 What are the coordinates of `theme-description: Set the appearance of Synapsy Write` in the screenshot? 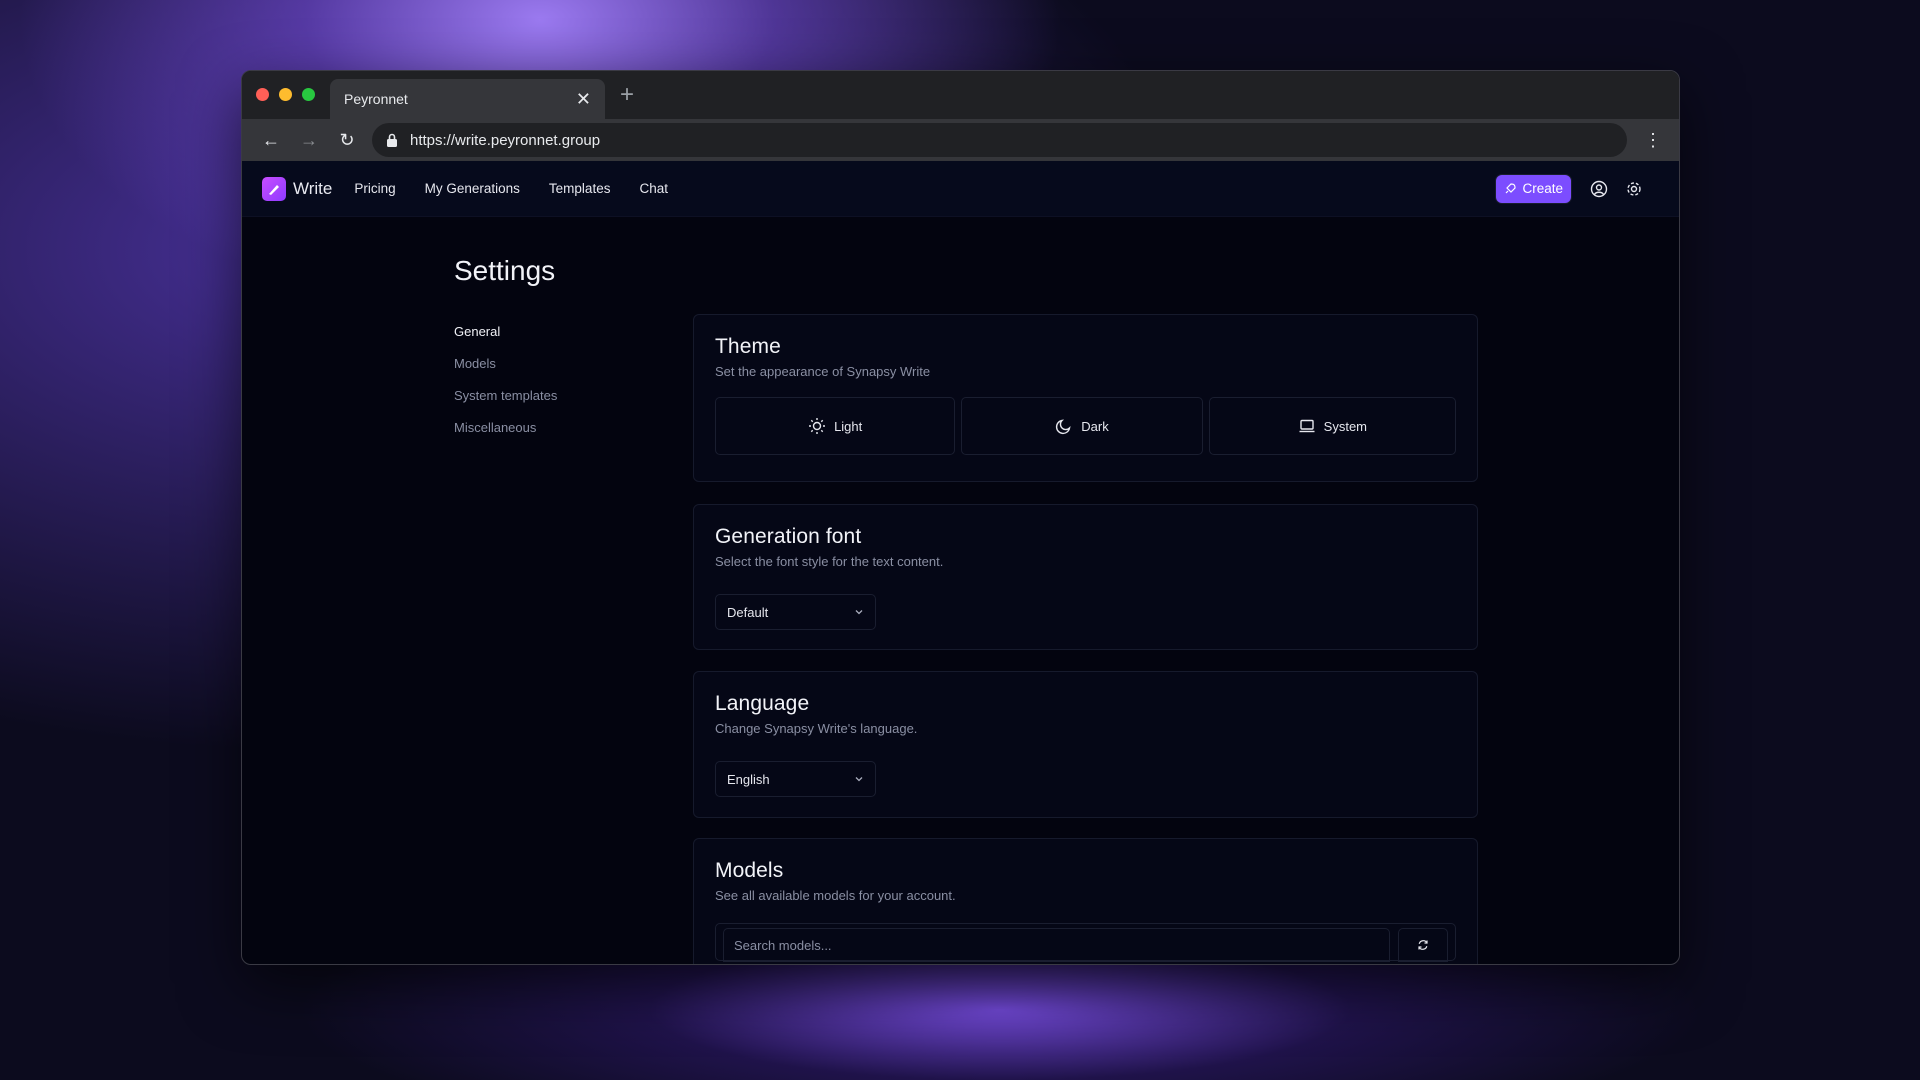 It's located at (823, 371).